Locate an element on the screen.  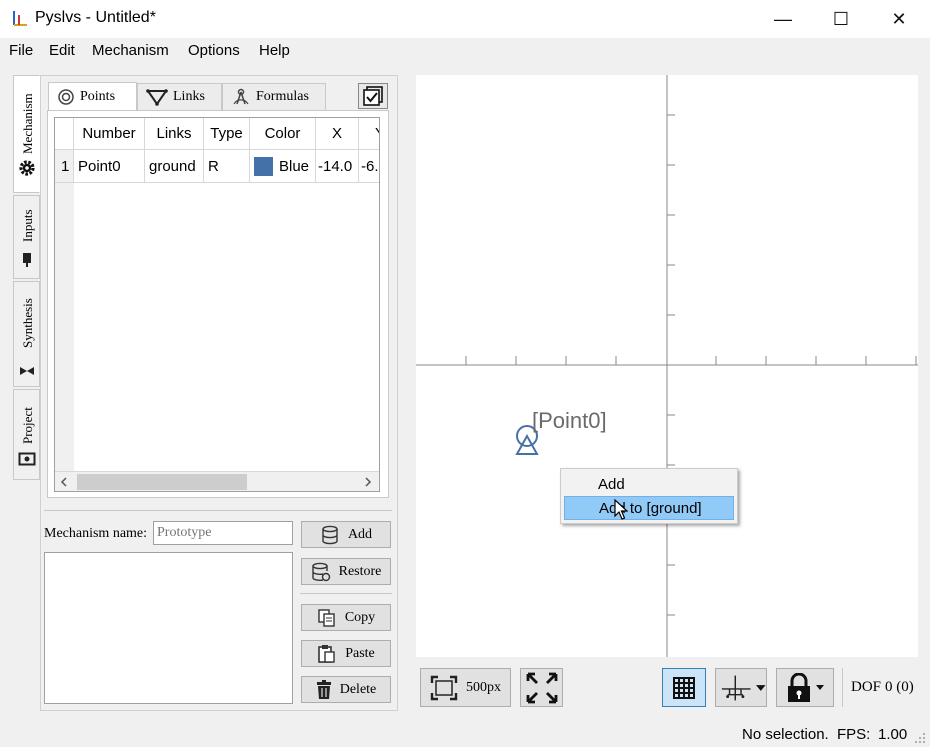
title-bar: Pyslvs - Untitled* — ☐ ✕ is located at coordinates (465, 19).